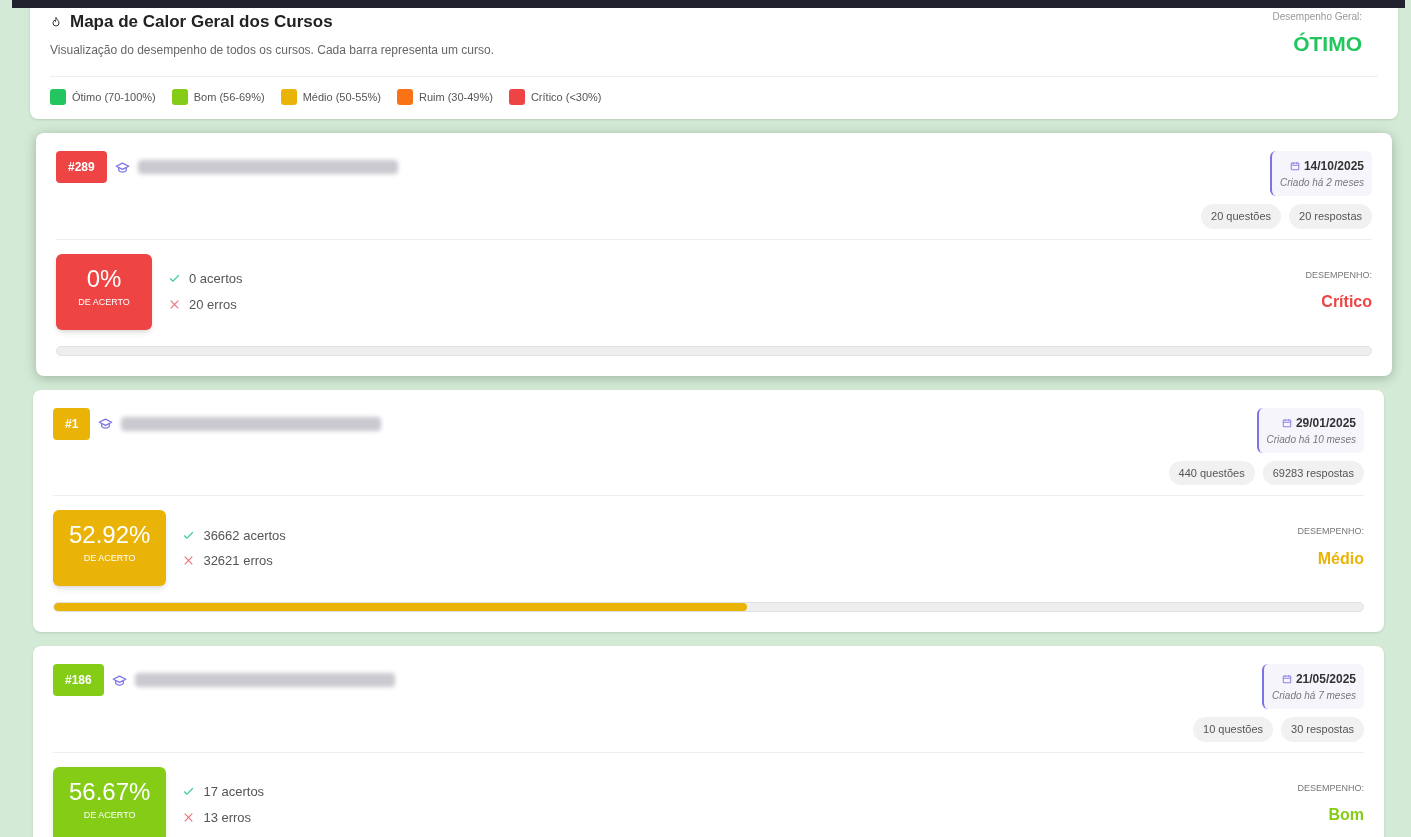  What do you see at coordinates (110, 535) in the screenshot?
I see `score-percent: 52.92%` at bounding box center [110, 535].